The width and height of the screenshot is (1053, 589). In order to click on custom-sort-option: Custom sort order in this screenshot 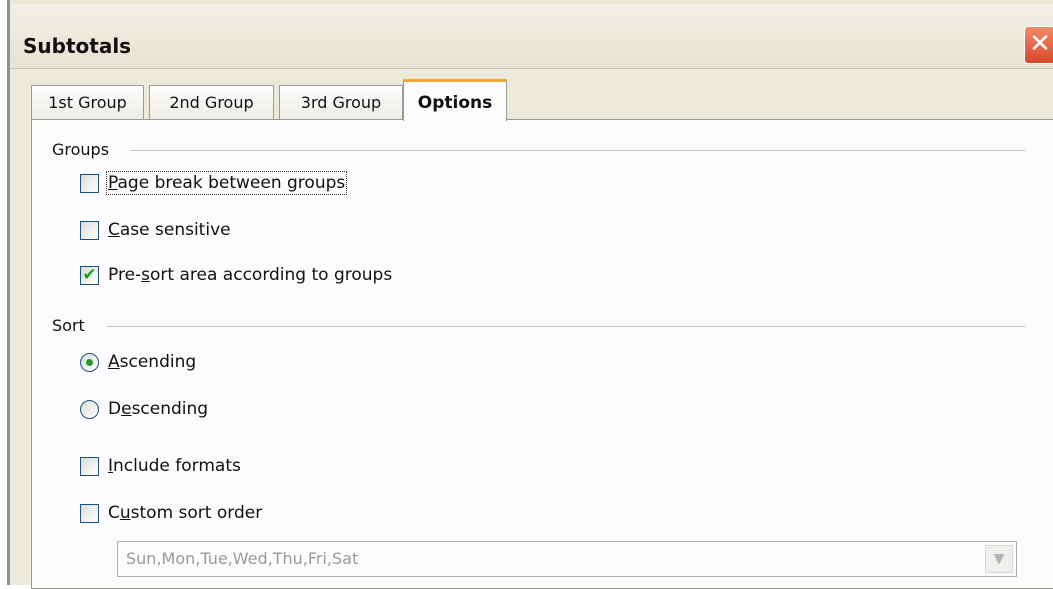, I will do `click(171, 513)`.